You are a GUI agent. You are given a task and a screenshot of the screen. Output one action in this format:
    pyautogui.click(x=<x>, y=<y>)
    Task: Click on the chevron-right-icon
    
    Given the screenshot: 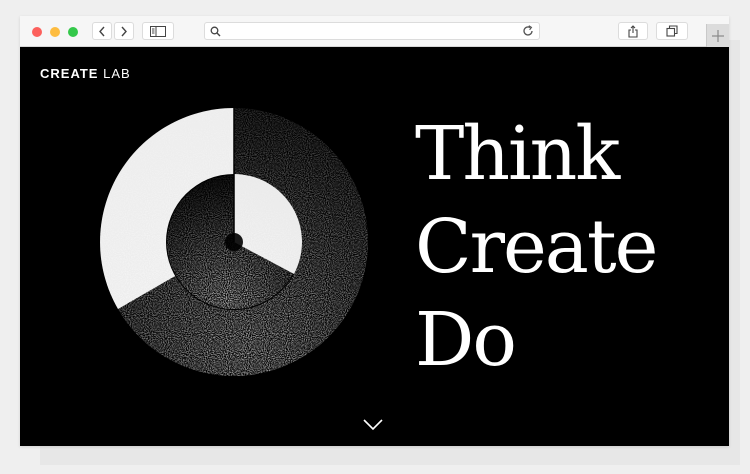 What is the action you would take?
    pyautogui.click(x=124, y=31)
    